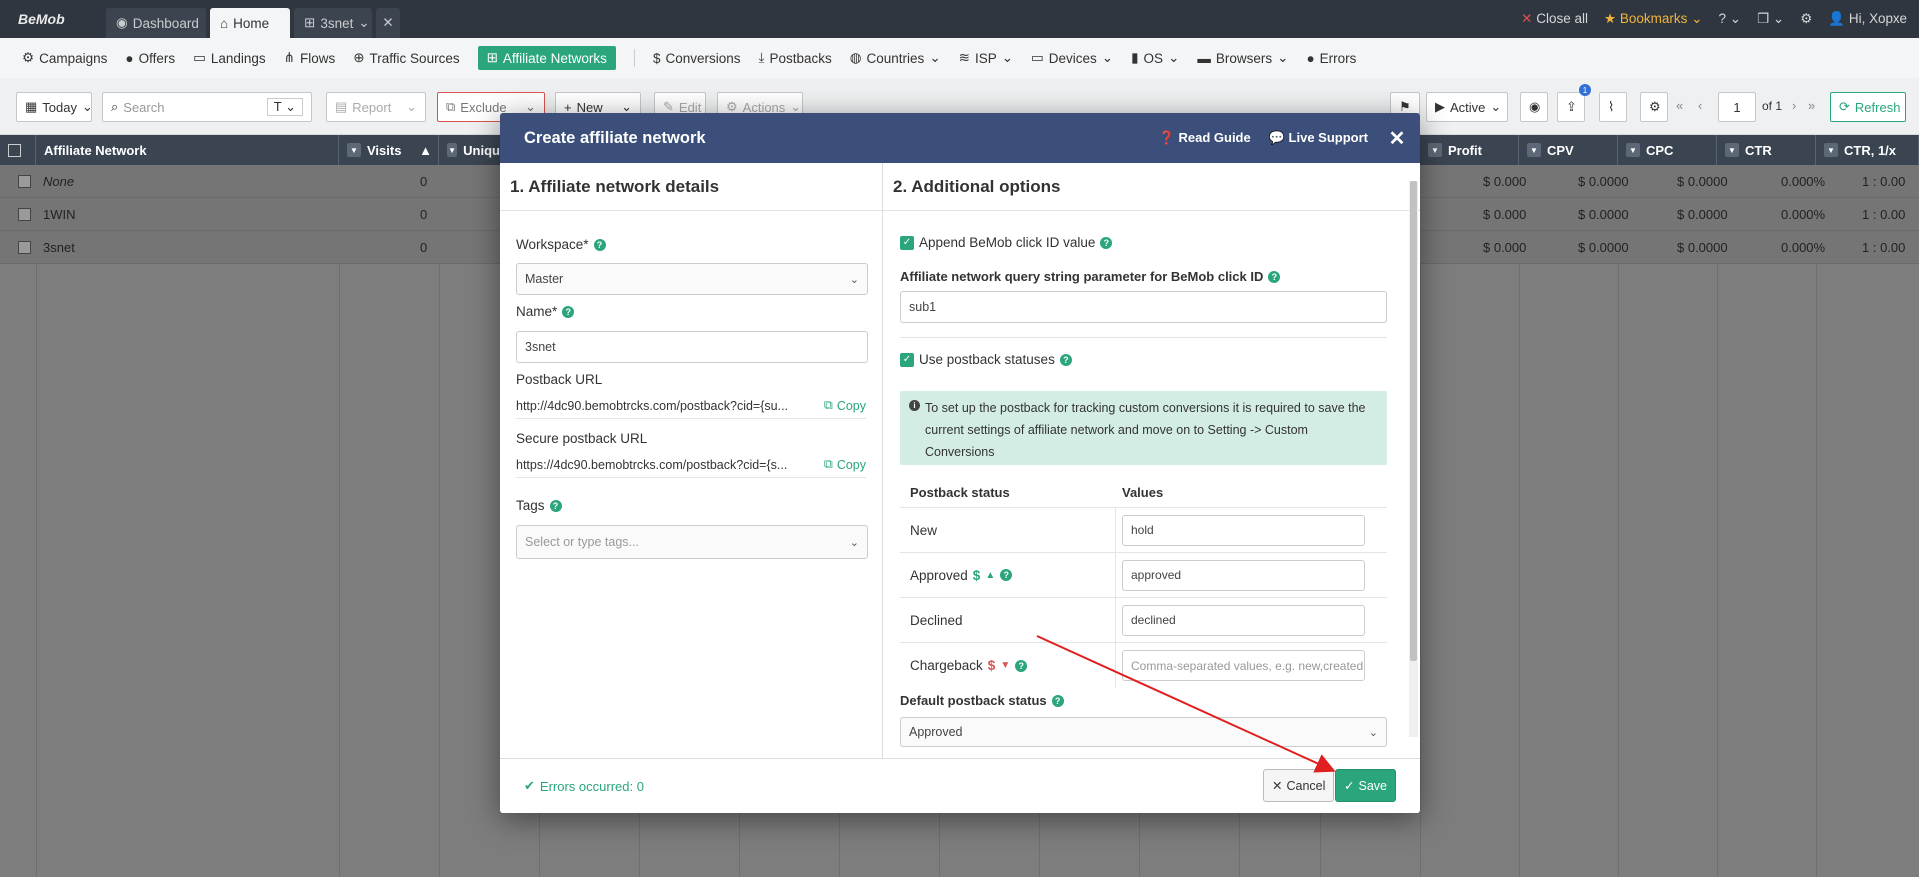 This screenshot has width=1919, height=877. I want to click on status-value-input: approved, so click(1243, 575).